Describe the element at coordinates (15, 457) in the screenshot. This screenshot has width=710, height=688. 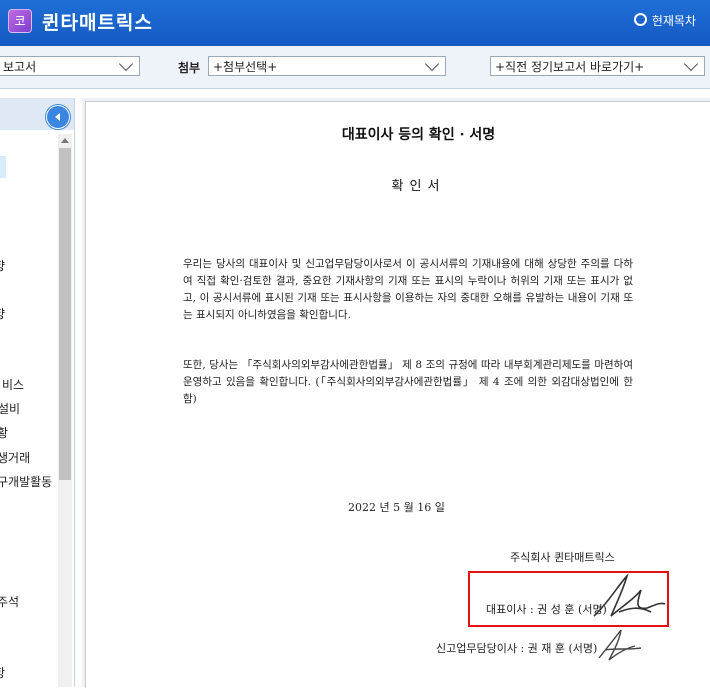
I see `toc-item: 생거래` at that location.